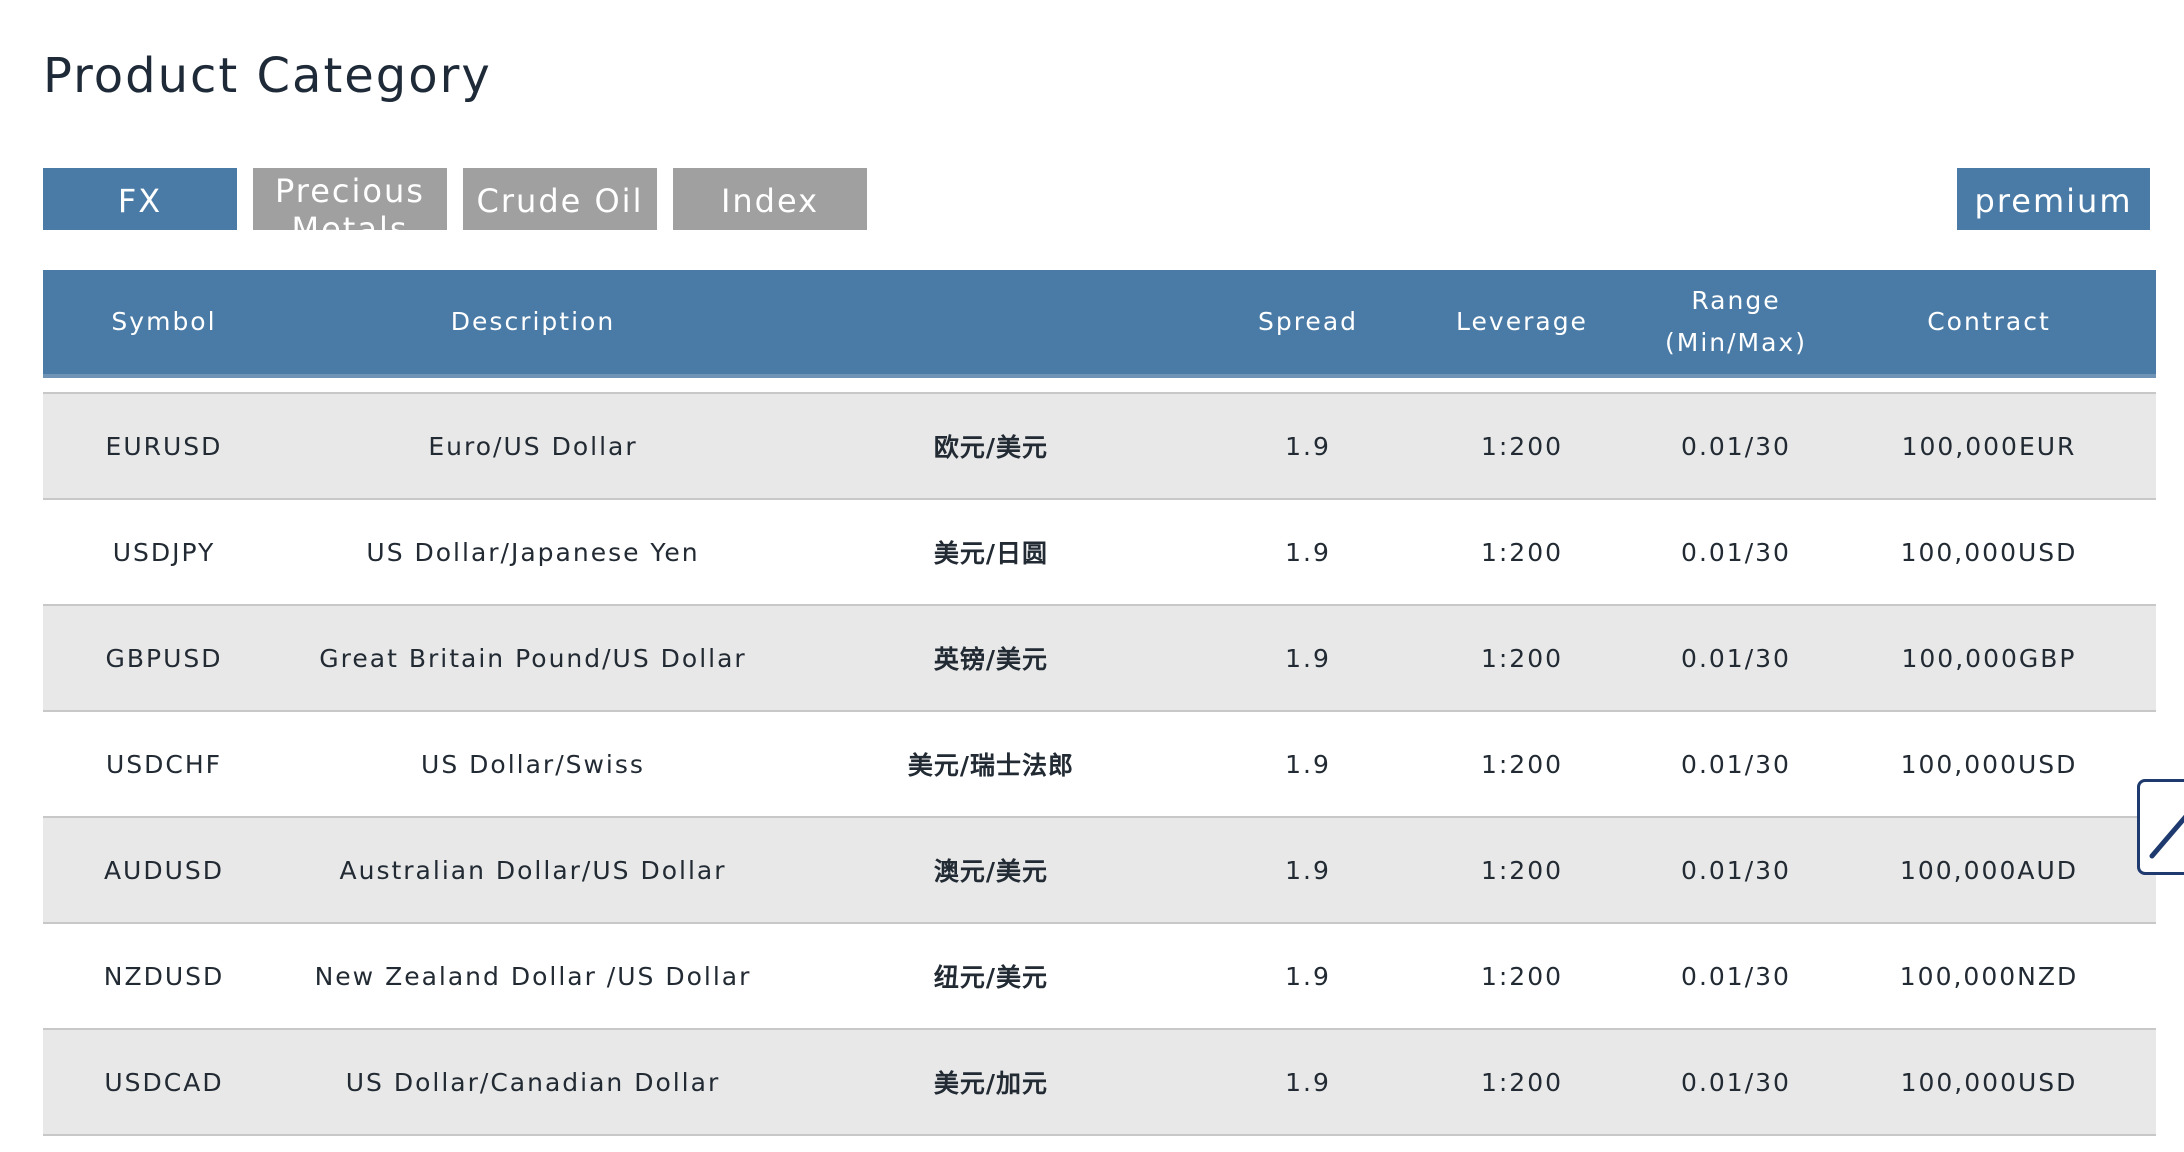  I want to click on cell-symbol: AUDUSD, so click(164, 870).